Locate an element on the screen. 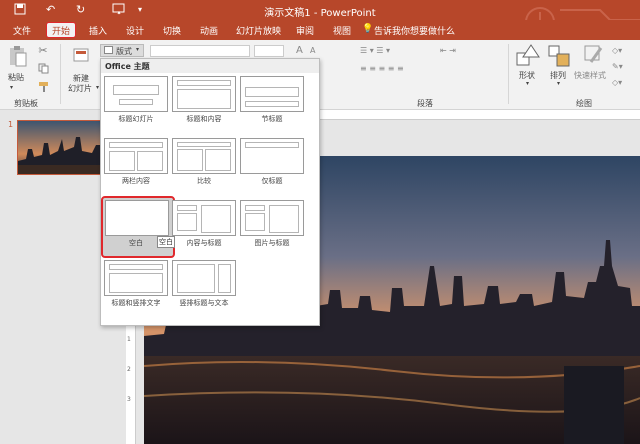 The image size is (640, 444). layout-section-header is located at coordinates (272, 94).